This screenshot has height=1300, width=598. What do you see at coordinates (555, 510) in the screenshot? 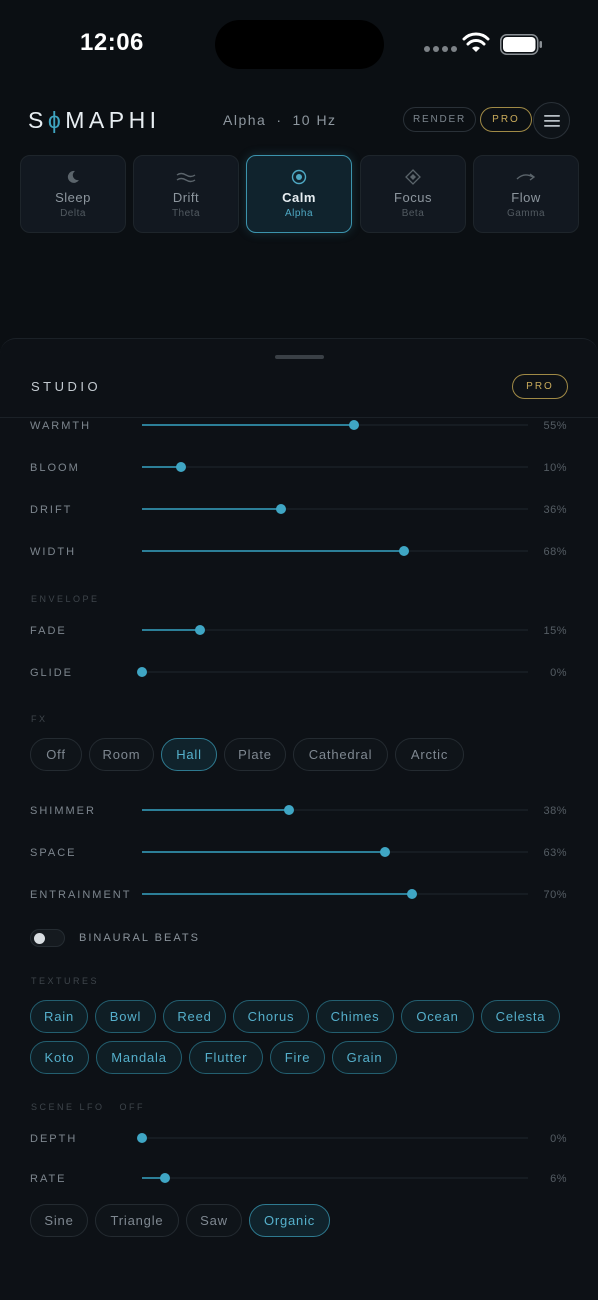
I see `slider-value: 36%` at bounding box center [555, 510].